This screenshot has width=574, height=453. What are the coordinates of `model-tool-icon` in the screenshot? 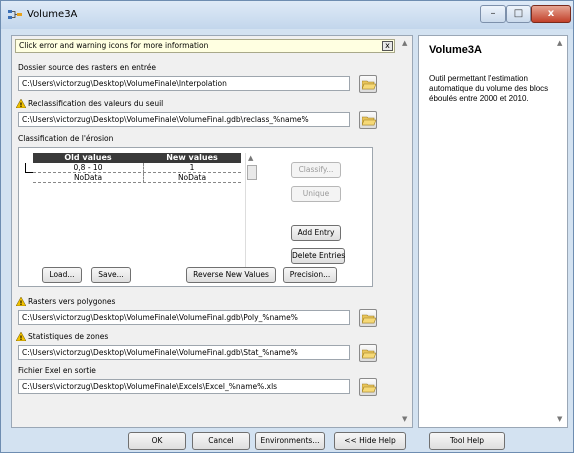 It's located at (15, 14).